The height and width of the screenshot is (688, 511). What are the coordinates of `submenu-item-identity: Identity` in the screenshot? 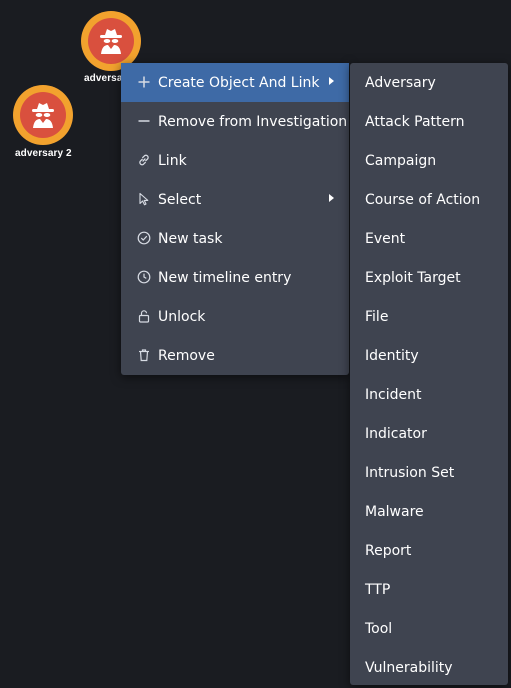 It's located at (429, 355).